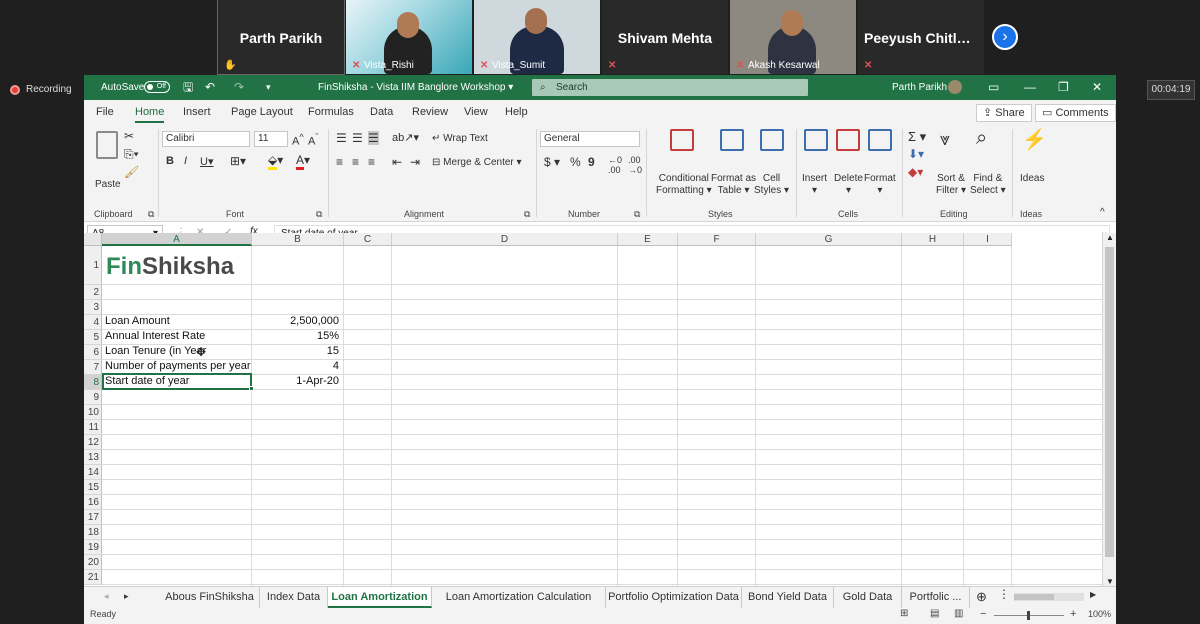 The image size is (1200, 624). Describe the element at coordinates (93, 337) in the screenshot. I see `row-header-5: 5` at that location.